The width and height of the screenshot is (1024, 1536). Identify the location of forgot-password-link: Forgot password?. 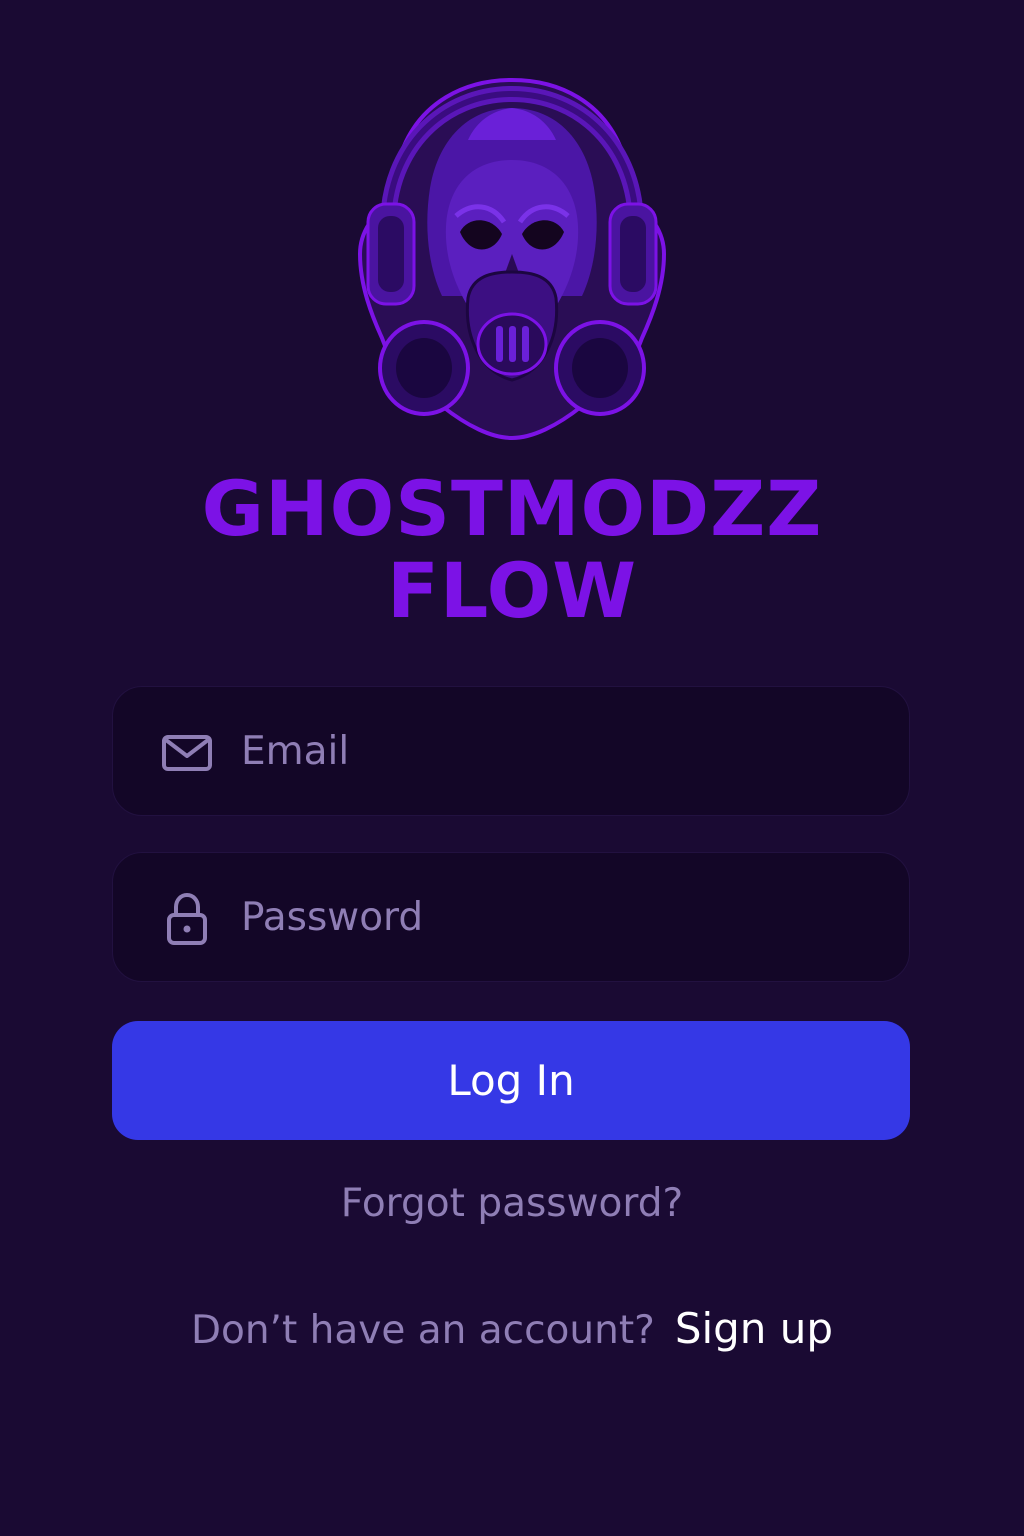
(512, 1204).